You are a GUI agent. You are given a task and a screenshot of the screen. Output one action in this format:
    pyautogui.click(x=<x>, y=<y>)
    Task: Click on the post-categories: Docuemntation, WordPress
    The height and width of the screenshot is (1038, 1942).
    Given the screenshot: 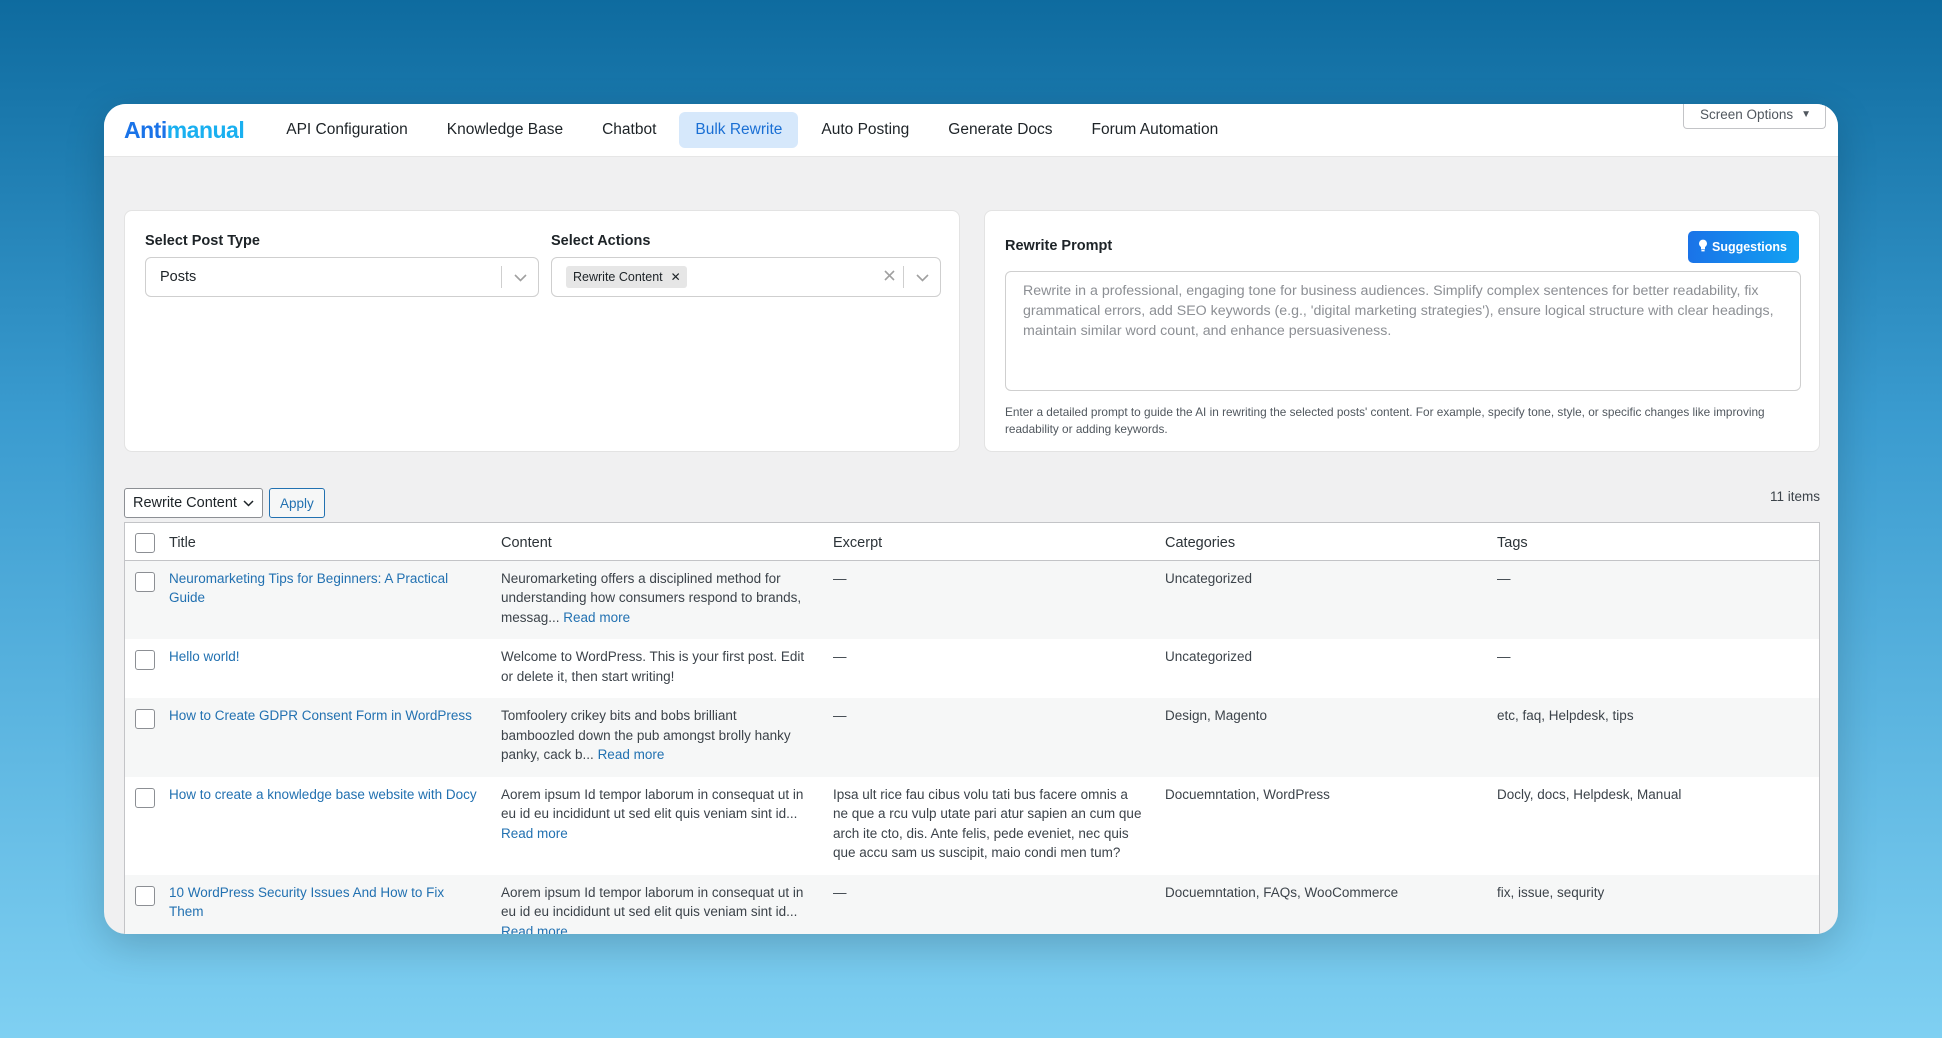 What is the action you would take?
    pyautogui.click(x=1247, y=794)
    